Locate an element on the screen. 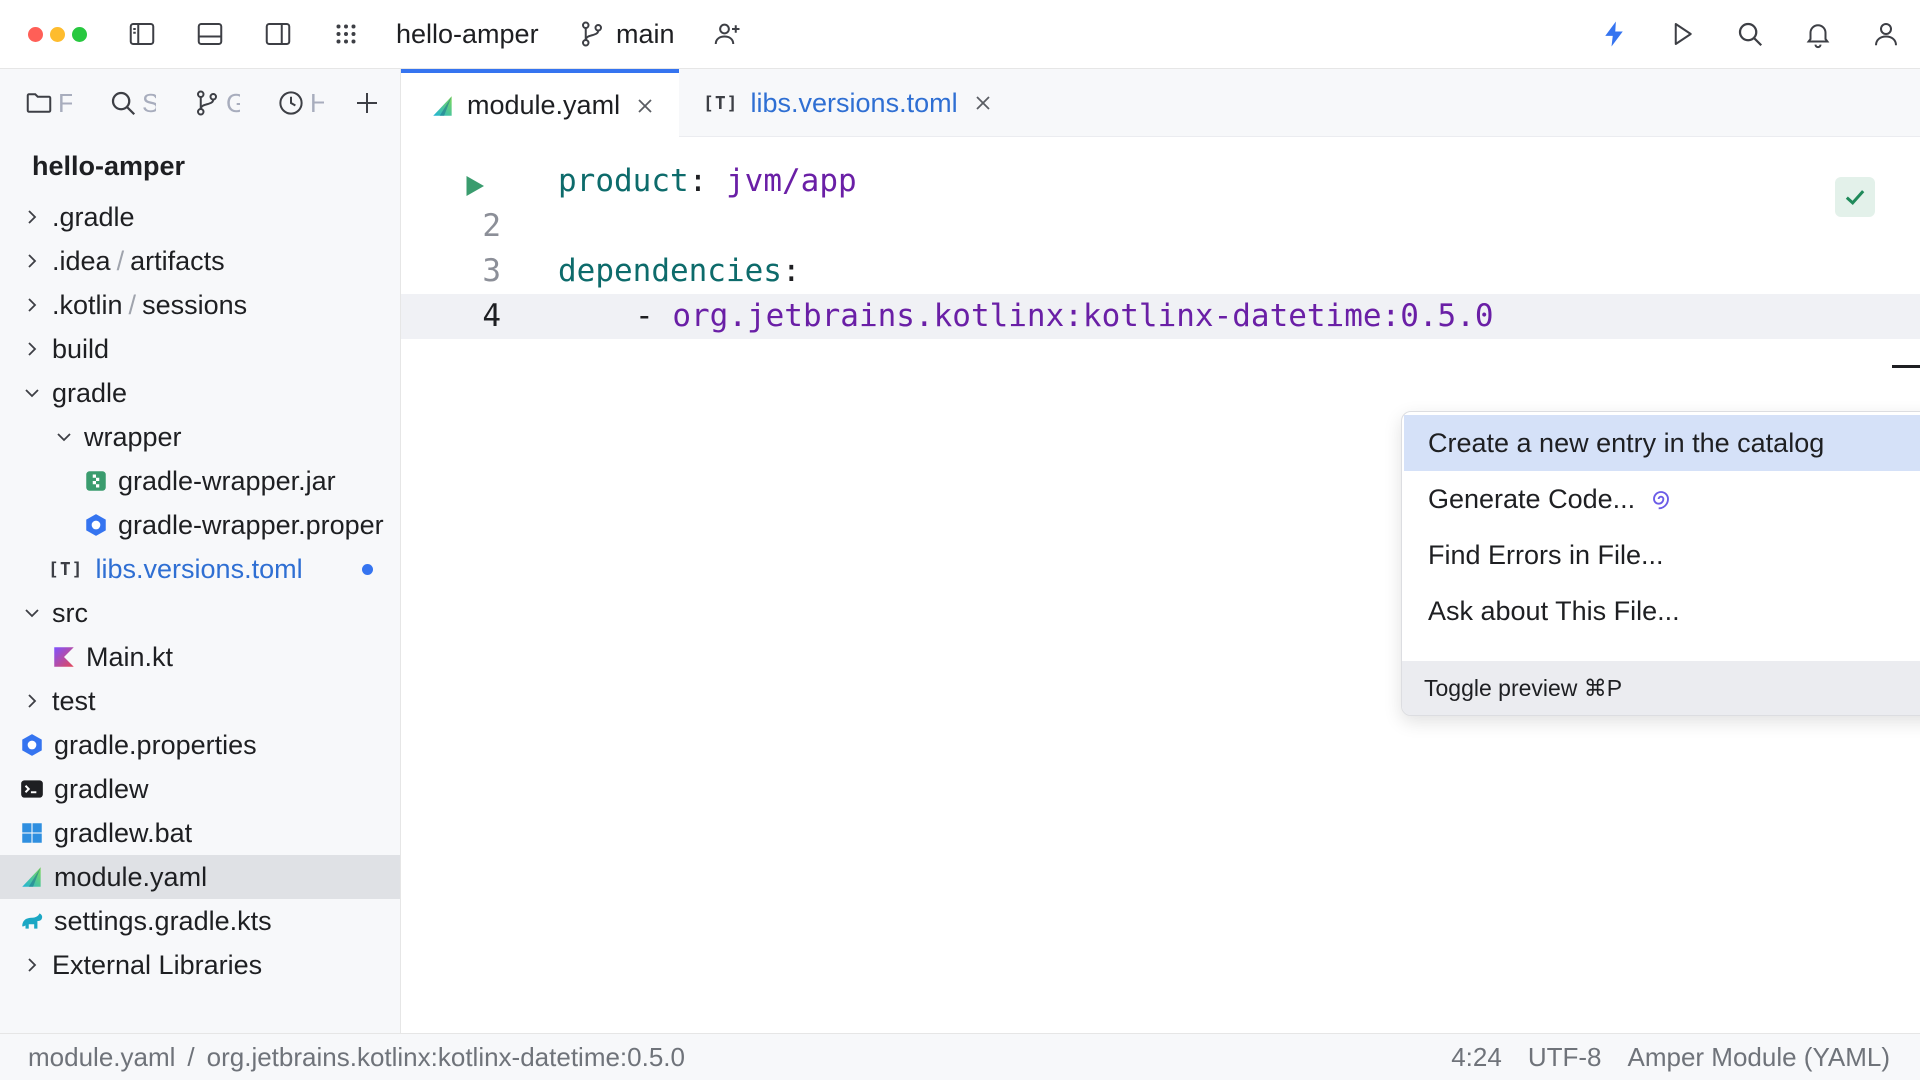  tree-item-gradlew: gradlew is located at coordinates (200, 789).